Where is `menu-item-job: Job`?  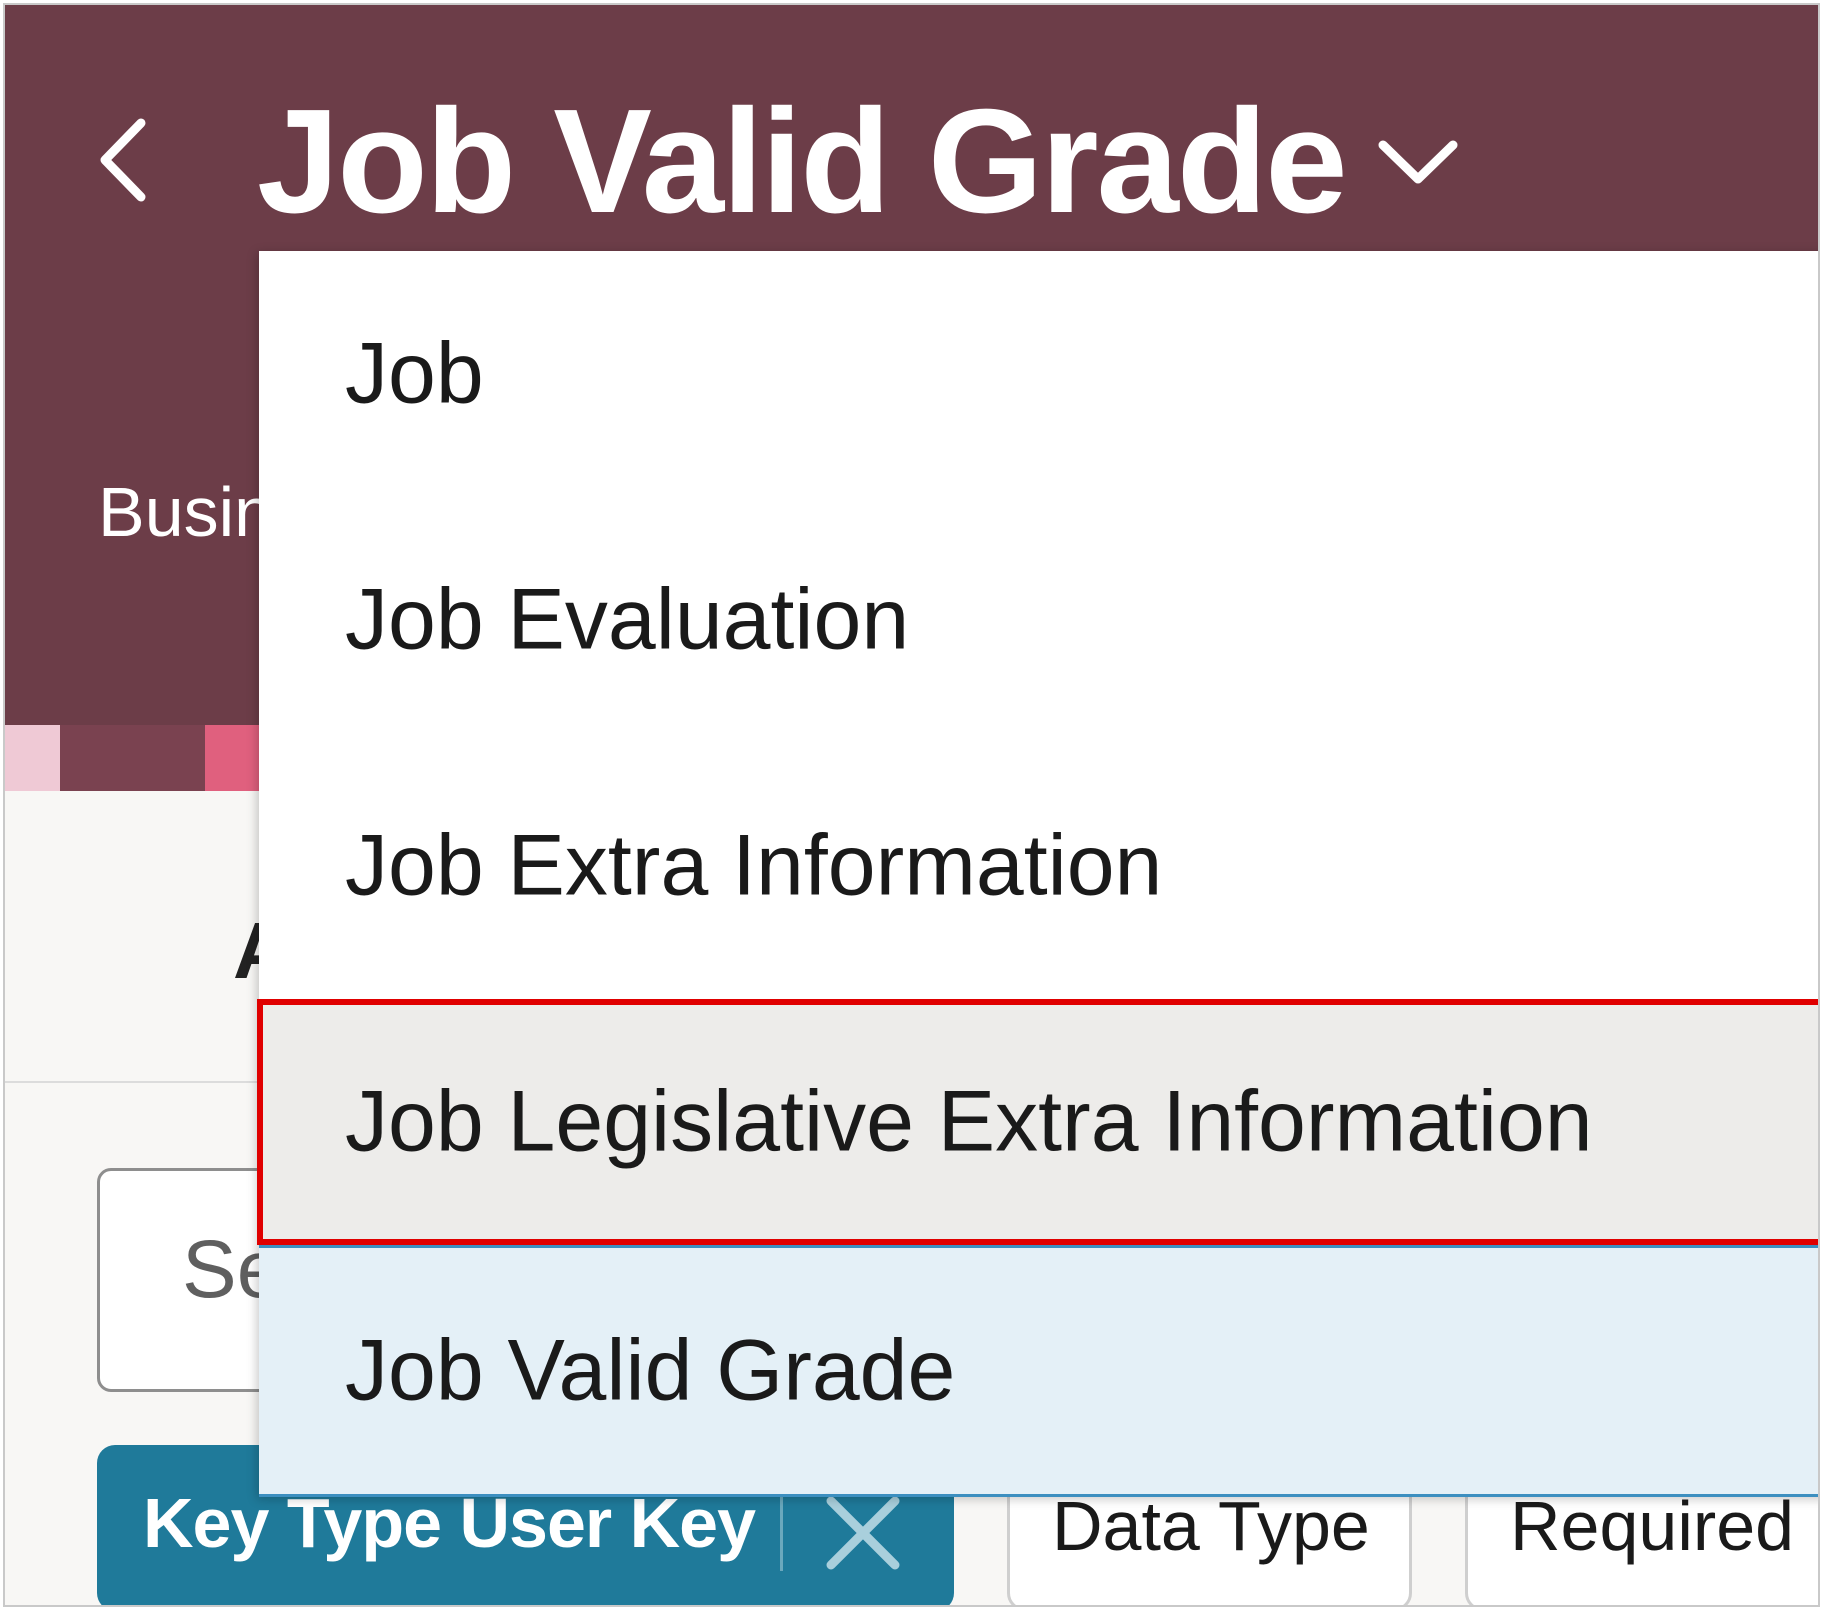 menu-item-job: Job is located at coordinates (1038, 374).